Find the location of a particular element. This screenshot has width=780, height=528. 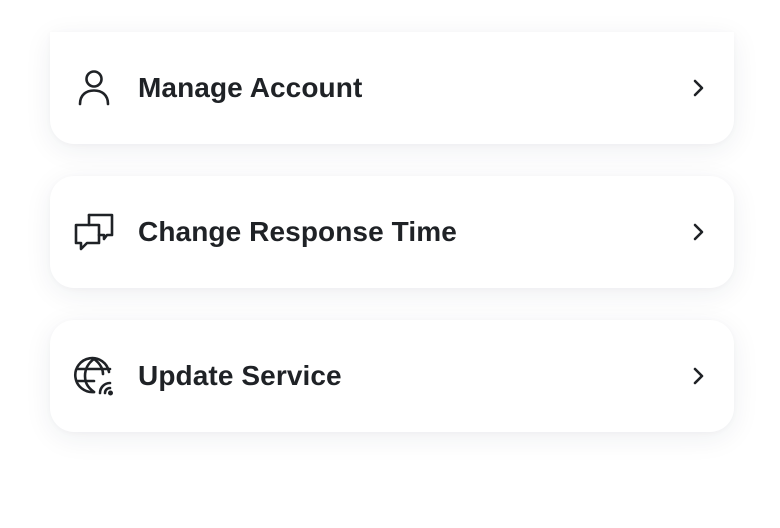

menu-item-label: Update Service is located at coordinates (240, 375).